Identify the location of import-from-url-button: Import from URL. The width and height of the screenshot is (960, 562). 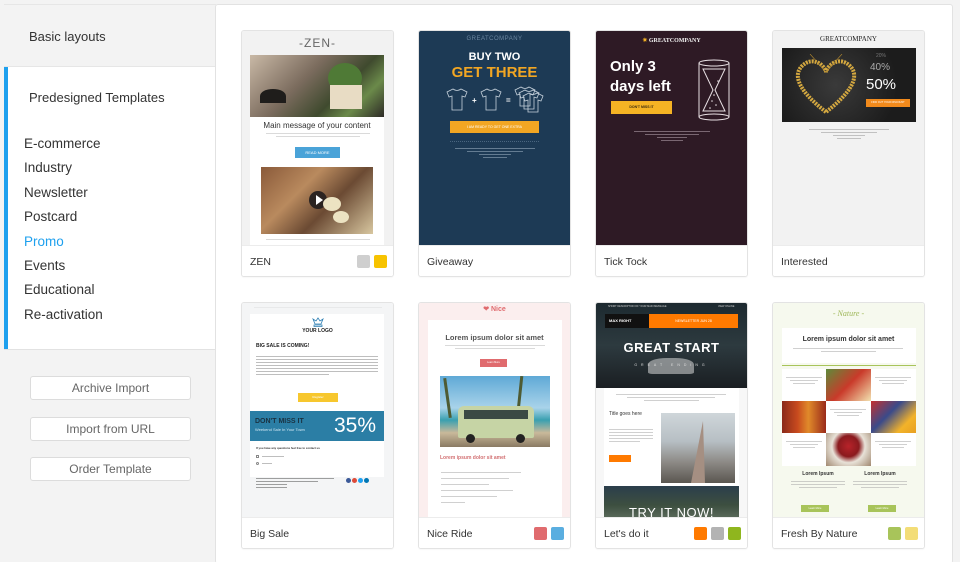
(110, 429).